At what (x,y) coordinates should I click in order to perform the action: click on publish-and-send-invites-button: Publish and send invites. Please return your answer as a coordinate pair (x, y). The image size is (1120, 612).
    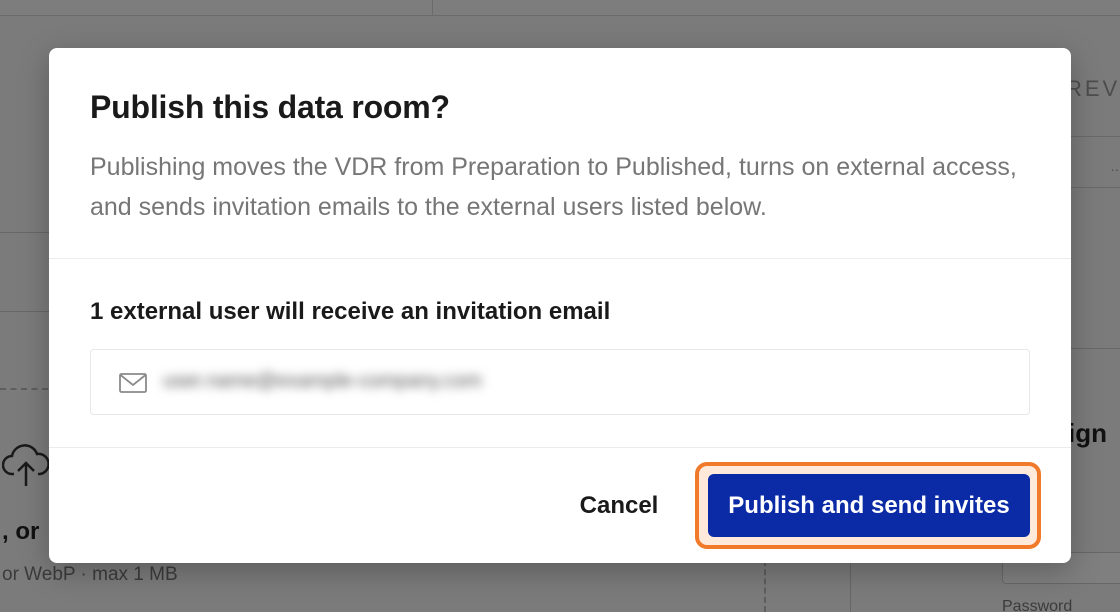
    Looking at the image, I should click on (869, 505).